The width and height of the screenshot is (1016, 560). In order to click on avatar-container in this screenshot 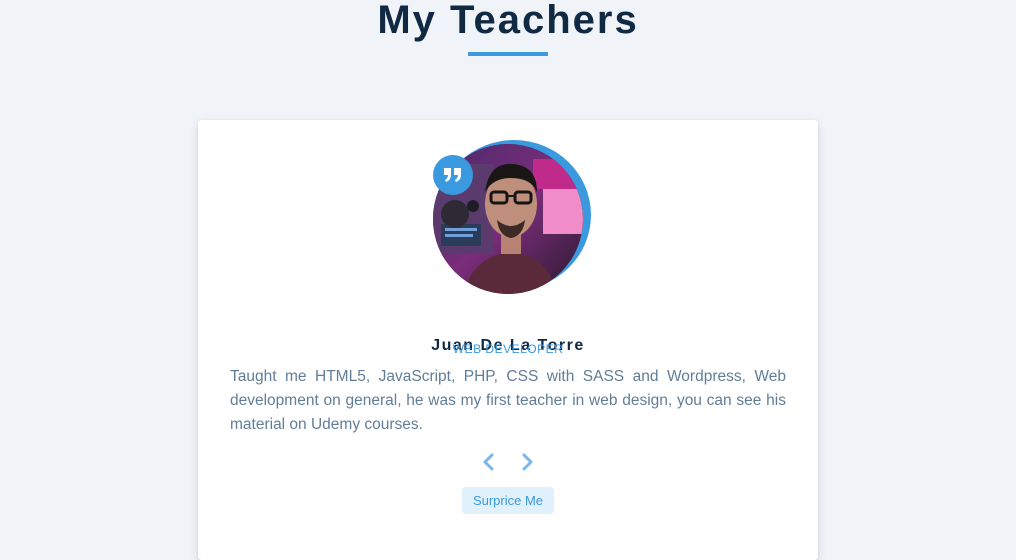, I will do `click(512, 217)`.